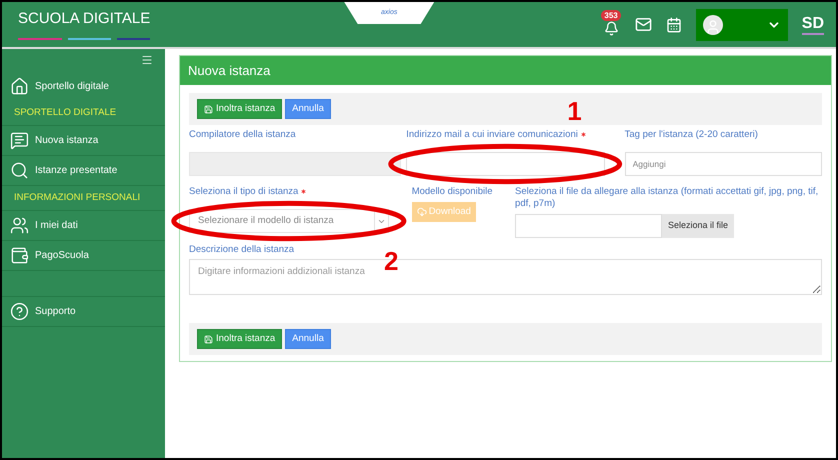 This screenshot has height=460, width=838. I want to click on notification-badge: 353, so click(611, 15).